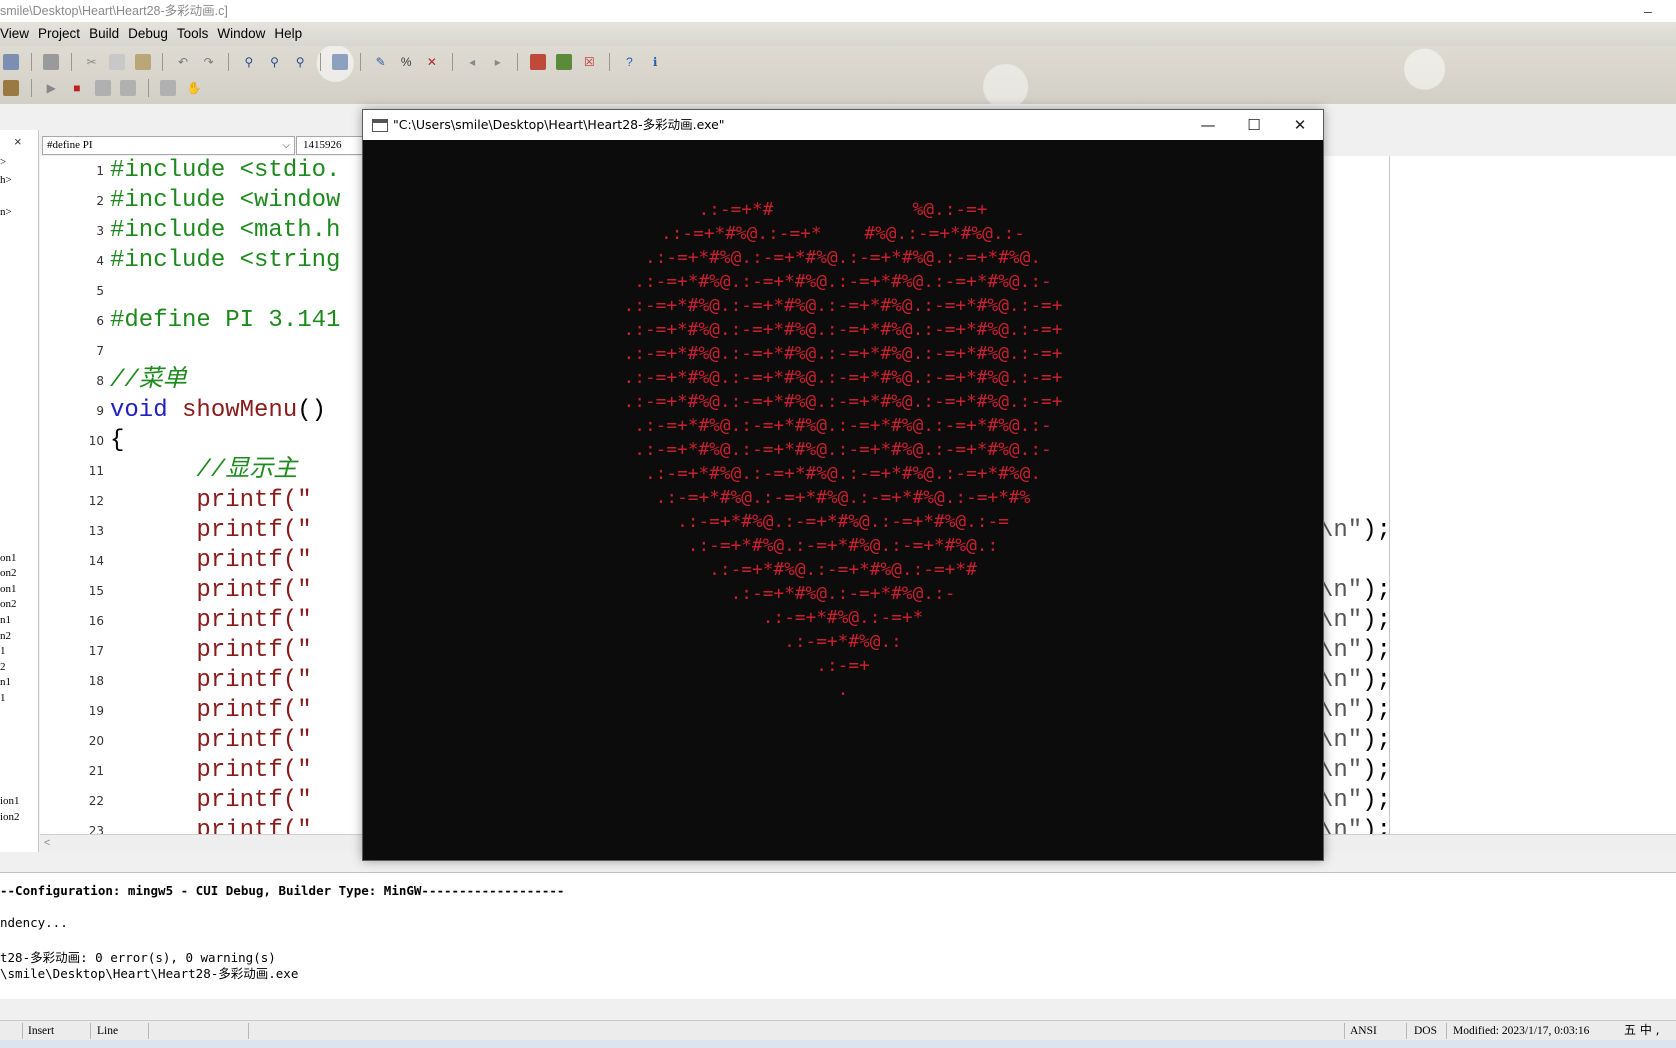 This screenshot has width=1676, height=1048. I want to click on code-text: #include <window, so click(225, 200).